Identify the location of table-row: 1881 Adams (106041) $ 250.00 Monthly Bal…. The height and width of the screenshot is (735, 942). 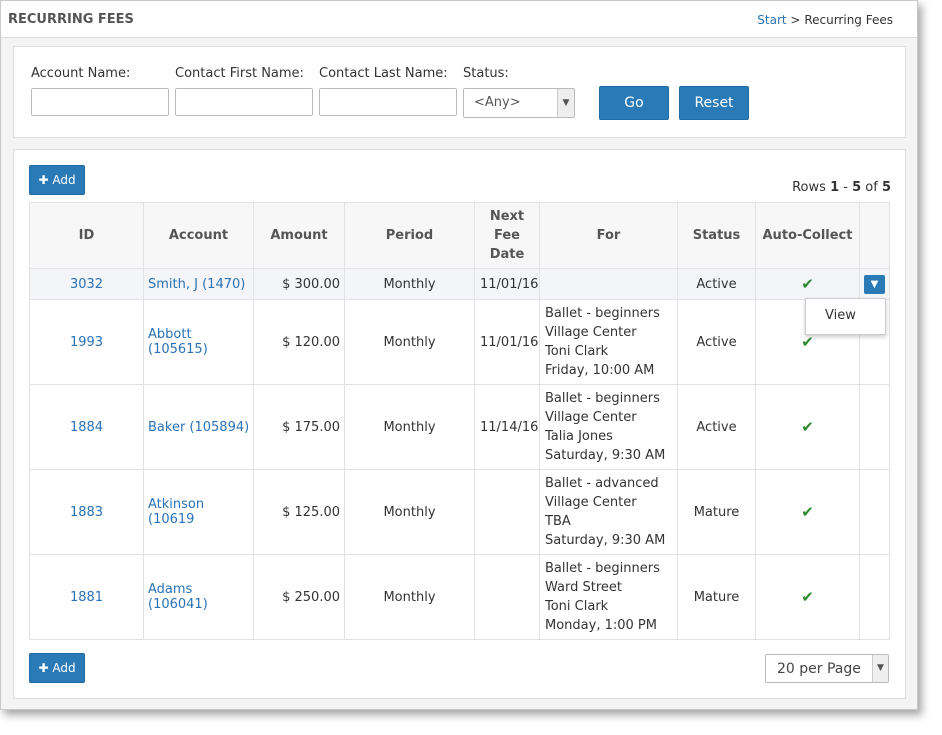
(459, 597).